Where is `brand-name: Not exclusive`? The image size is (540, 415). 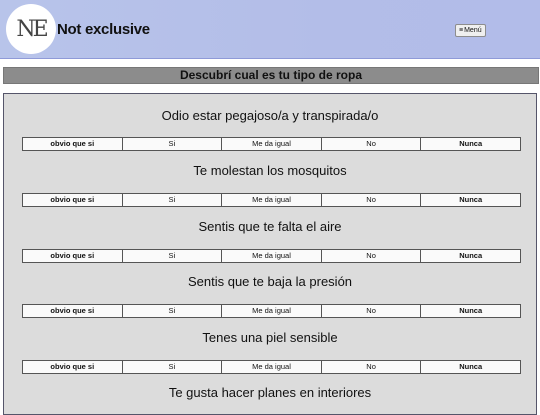 brand-name: Not exclusive is located at coordinates (103, 29).